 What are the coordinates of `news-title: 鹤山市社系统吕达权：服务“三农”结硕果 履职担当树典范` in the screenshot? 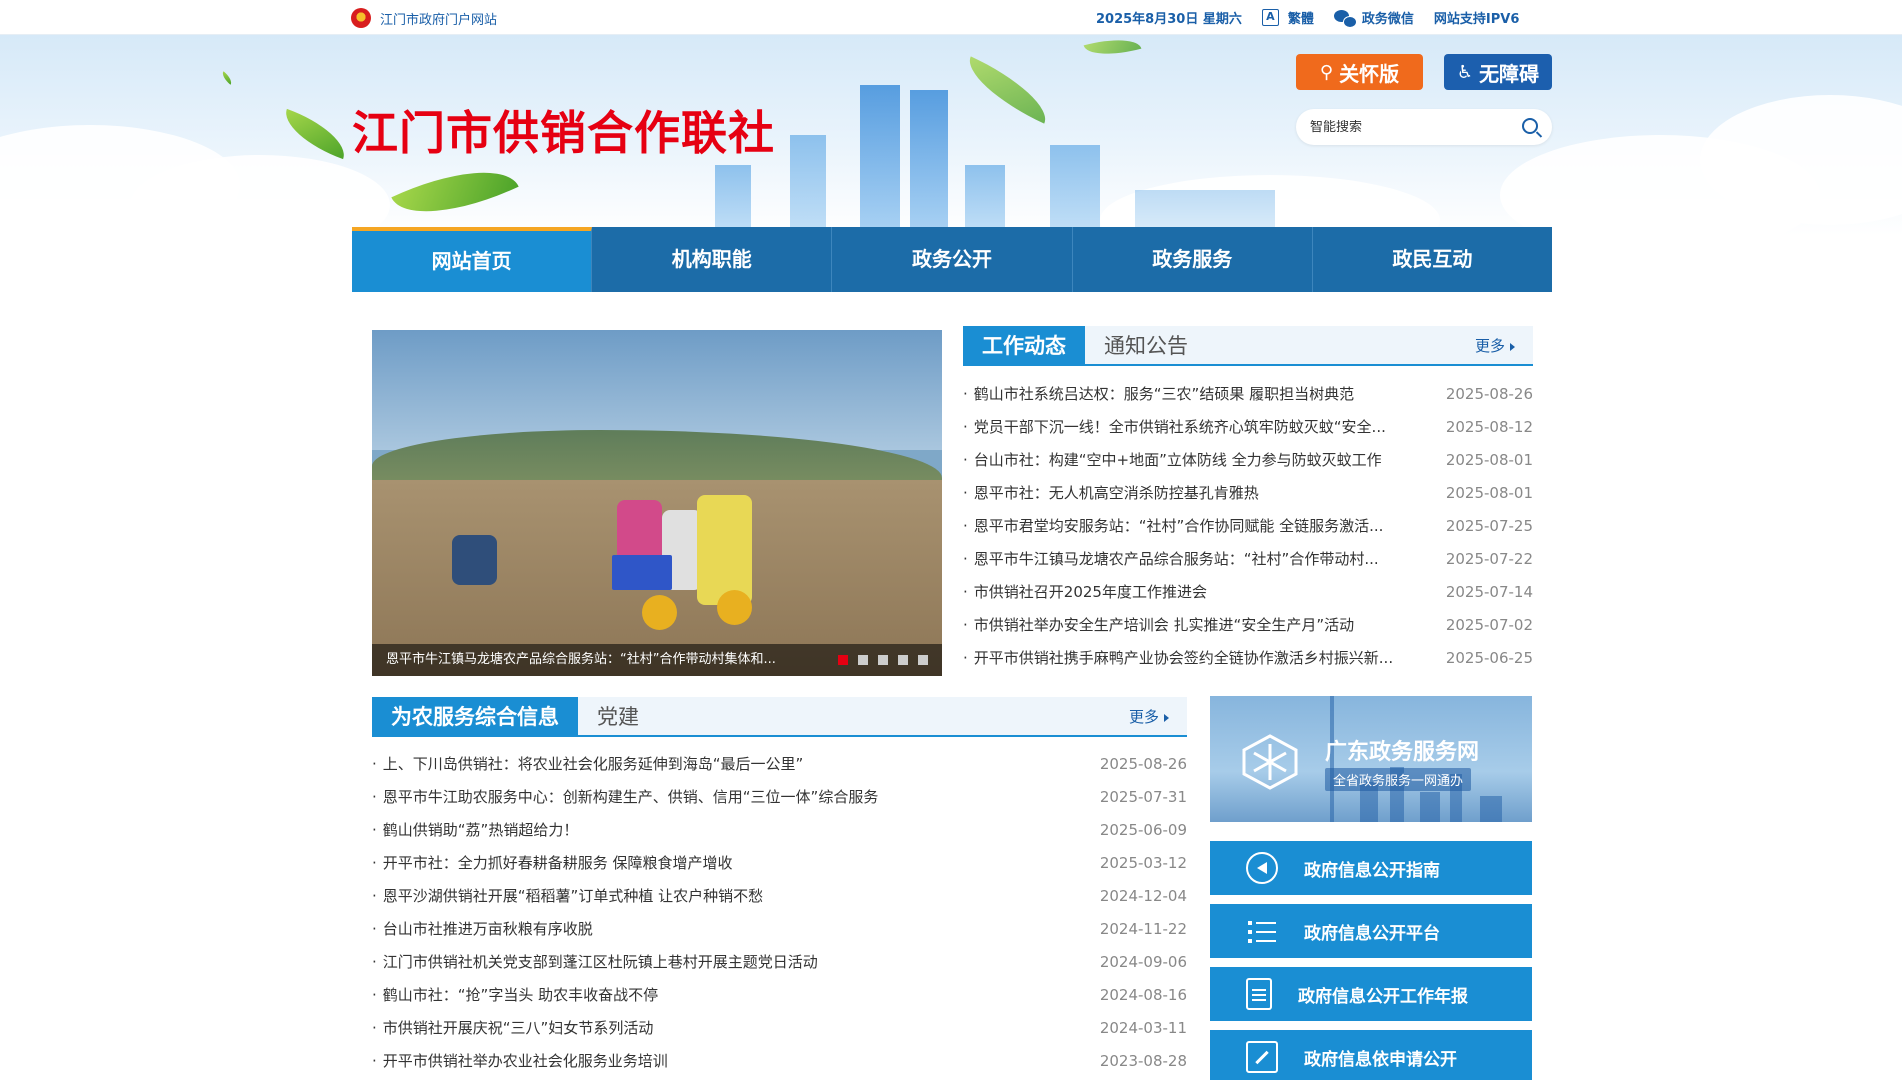 It's located at (1158, 394).